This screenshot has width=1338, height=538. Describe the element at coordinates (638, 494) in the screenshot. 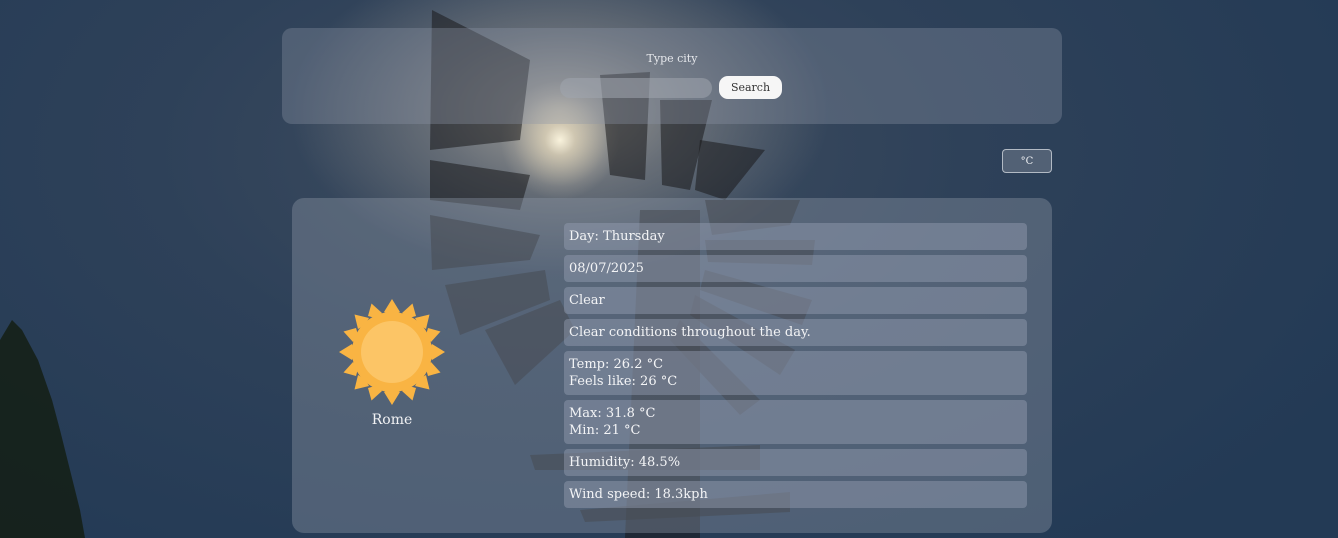

I see `wind-text: Wind speed: 18.3kph` at that location.